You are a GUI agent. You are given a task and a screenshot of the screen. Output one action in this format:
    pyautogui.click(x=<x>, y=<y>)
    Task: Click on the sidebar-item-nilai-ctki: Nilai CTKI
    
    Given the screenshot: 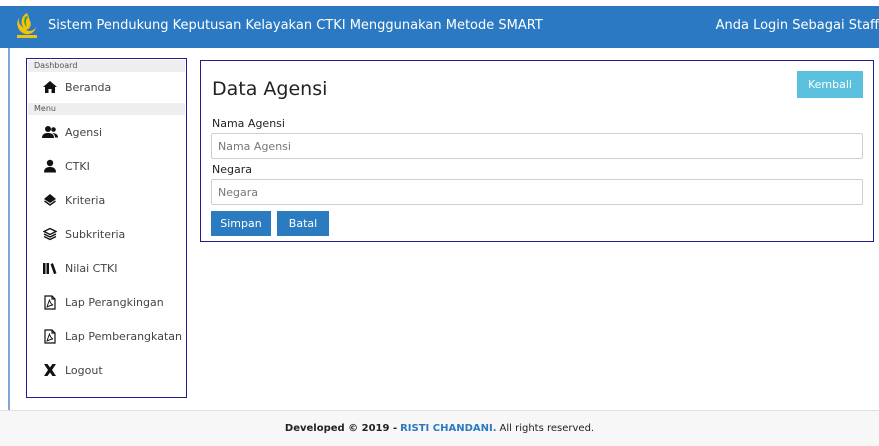 What is the action you would take?
    pyautogui.click(x=106, y=268)
    